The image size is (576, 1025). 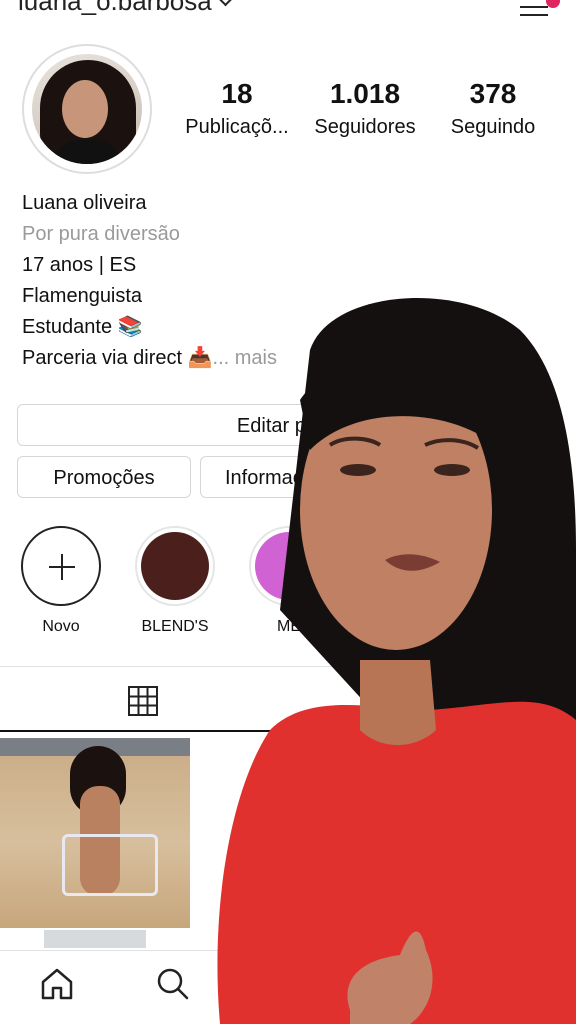 I want to click on avatar-photo, so click(x=87, y=109).